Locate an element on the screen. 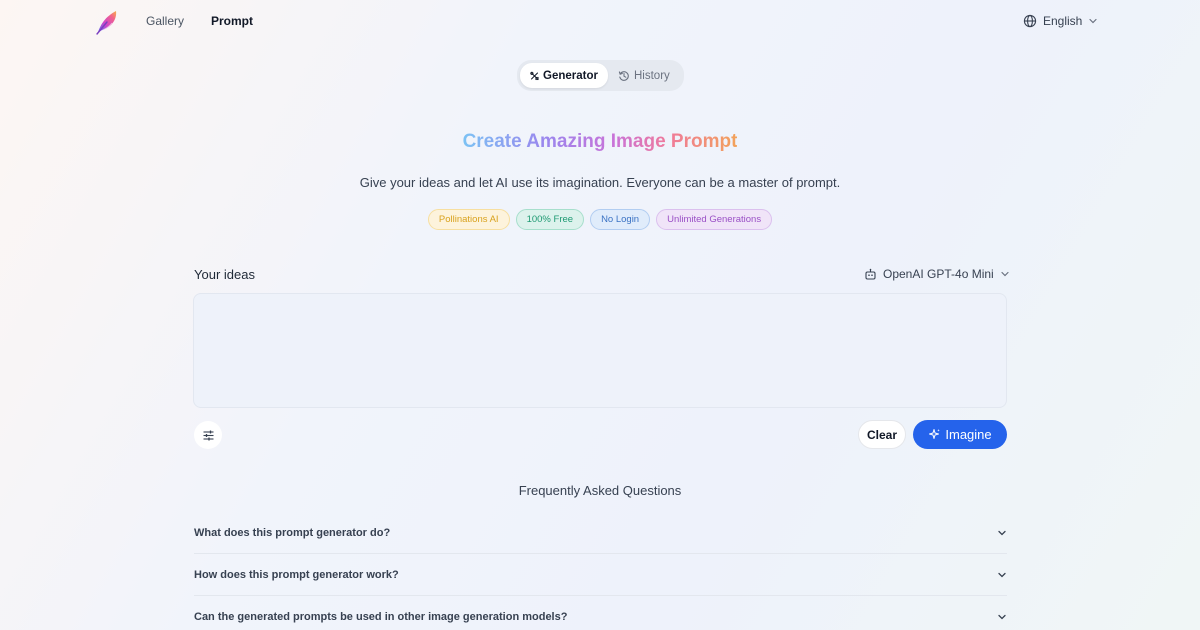 The height and width of the screenshot is (630, 1200). ideas-label: Your ideas is located at coordinates (224, 274).